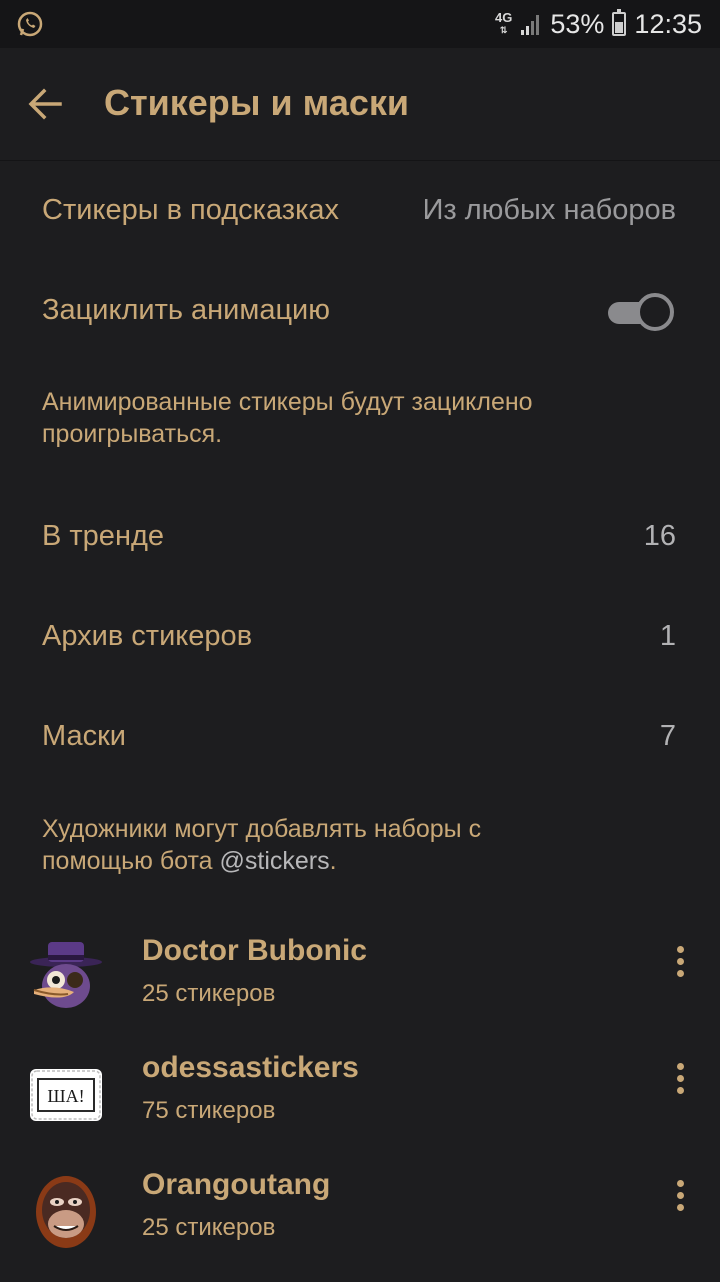 The image size is (720, 1282). Describe the element at coordinates (667, 636) in the screenshot. I see `archived-stickers-count: 1` at that location.